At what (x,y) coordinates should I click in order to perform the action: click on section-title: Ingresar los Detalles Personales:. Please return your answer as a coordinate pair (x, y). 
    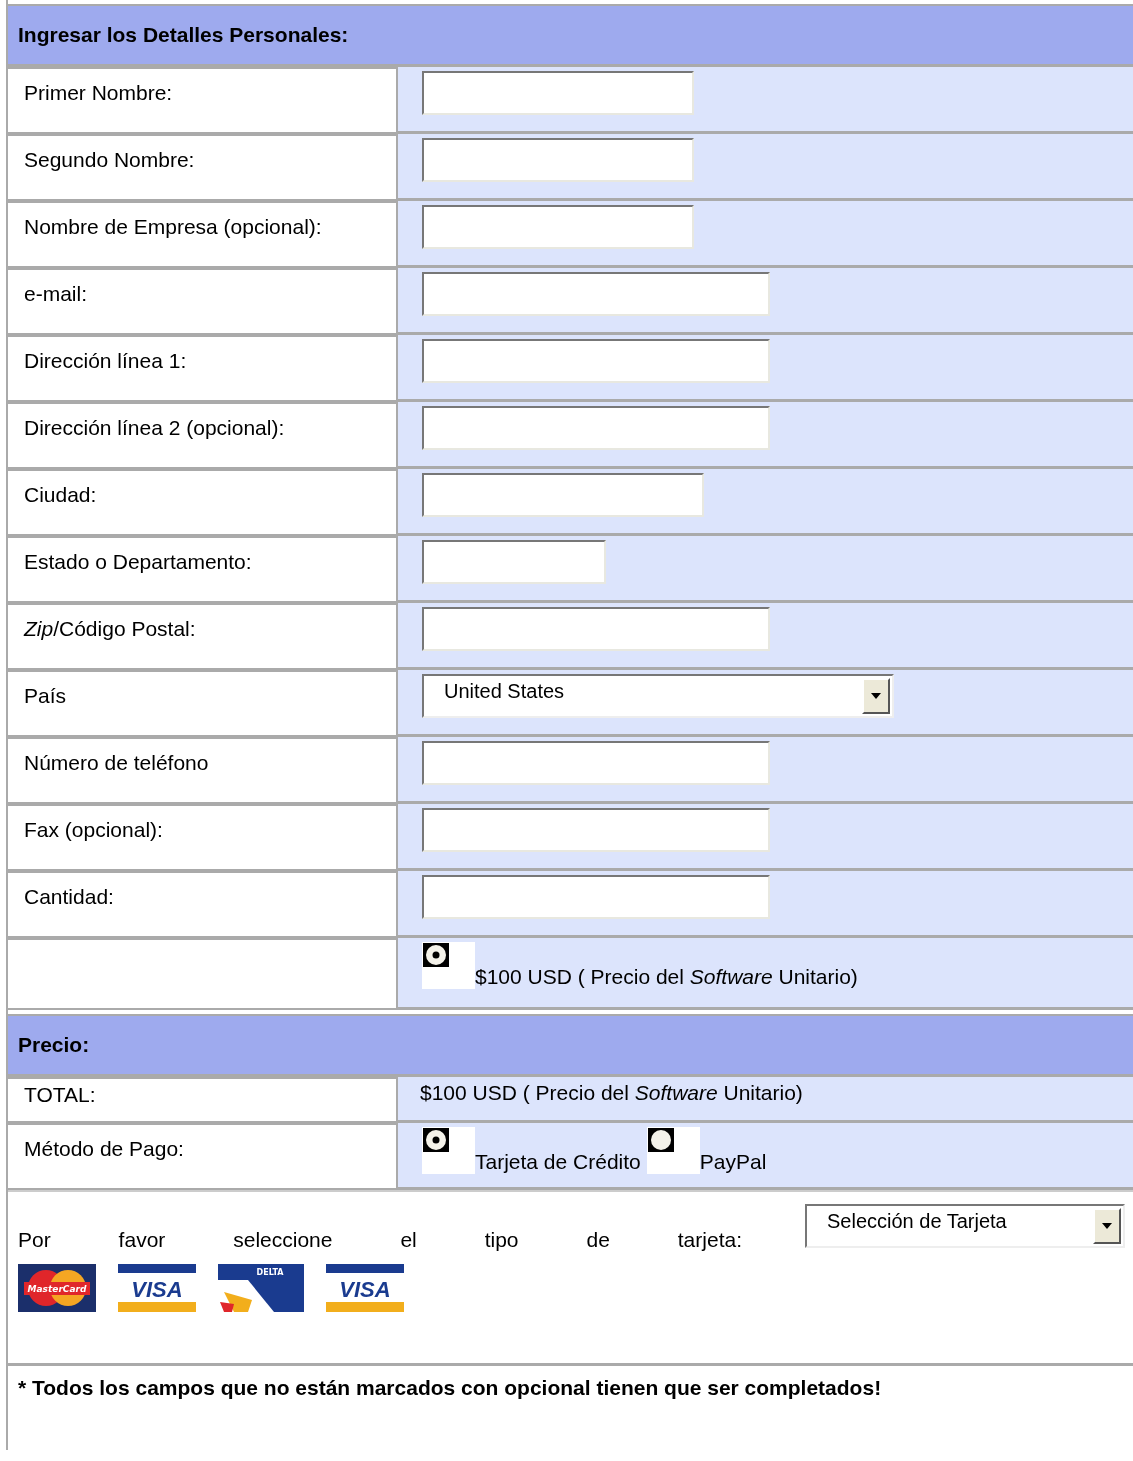
    Looking at the image, I should click on (183, 35).